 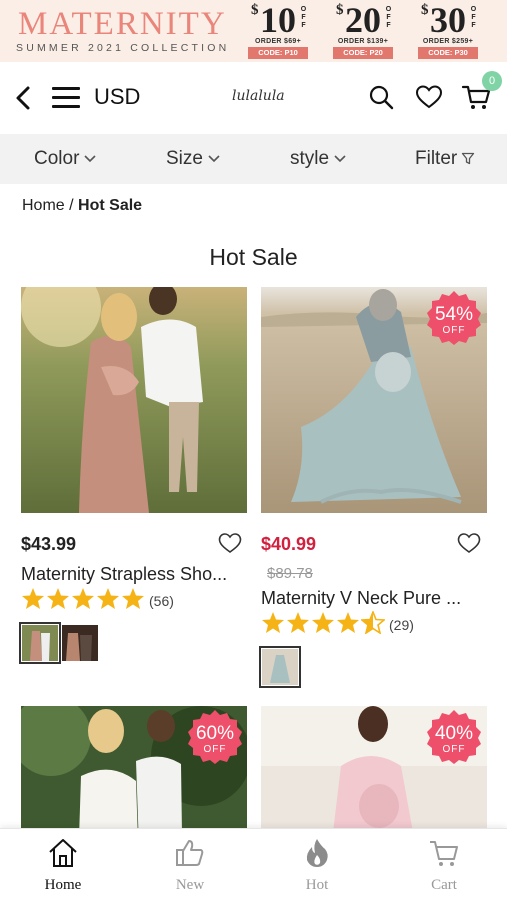 I want to click on filter-bar: Color Size style Filter, so click(x=253, y=159).